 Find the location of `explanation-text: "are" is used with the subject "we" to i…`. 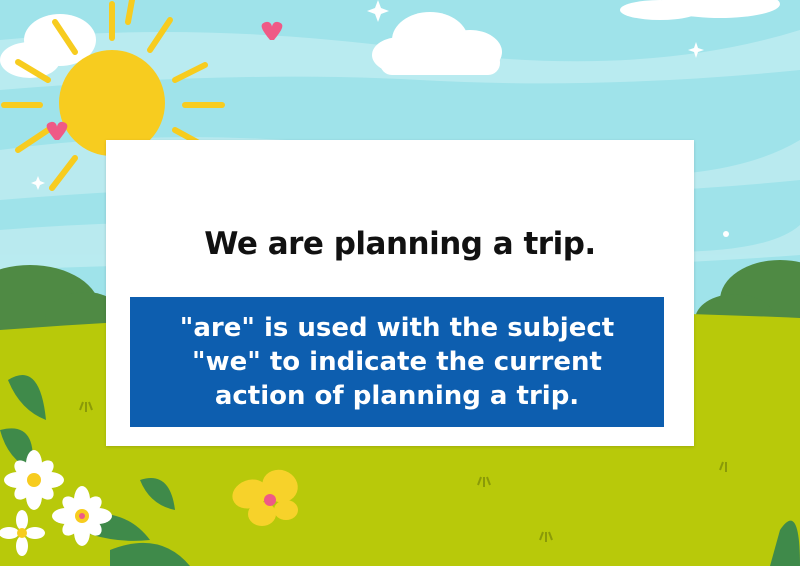

explanation-text: "are" is used with the subject "we" to i… is located at coordinates (397, 362).